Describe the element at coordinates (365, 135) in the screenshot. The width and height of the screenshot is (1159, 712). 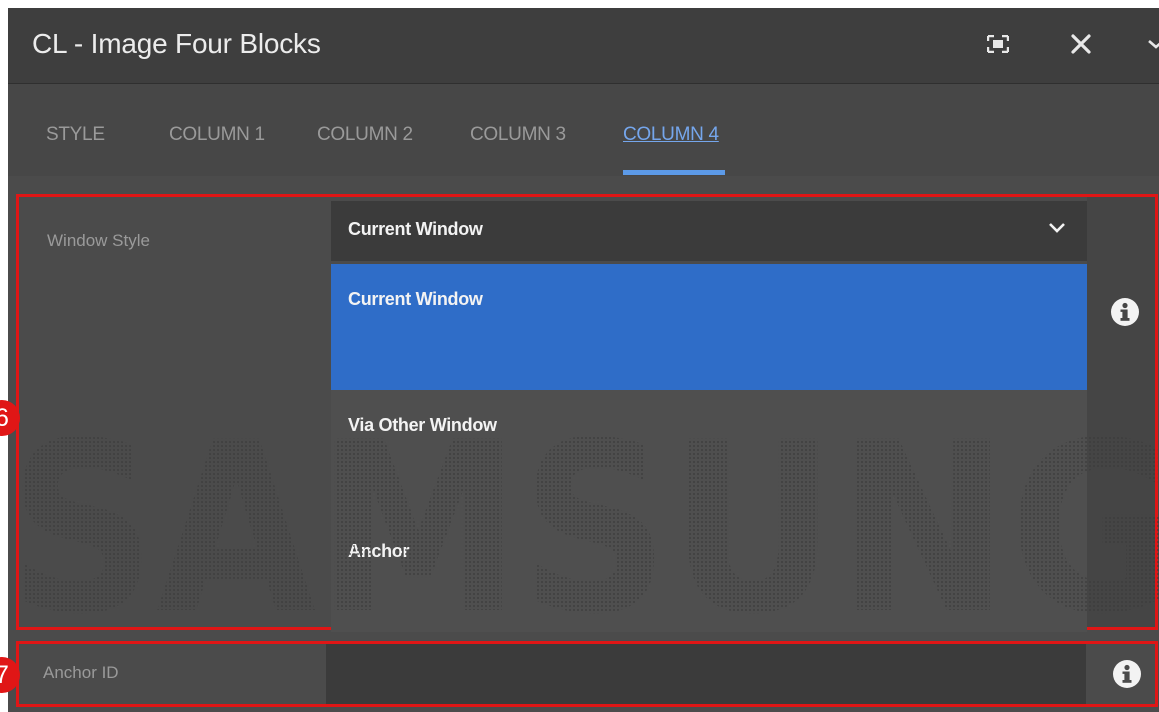
I see `tab-column-2: COLUMN 2` at that location.